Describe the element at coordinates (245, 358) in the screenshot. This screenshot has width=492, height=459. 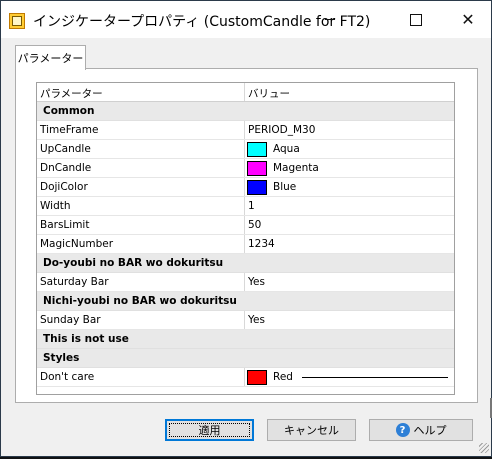
I see `grid-section-row: Styles` at that location.